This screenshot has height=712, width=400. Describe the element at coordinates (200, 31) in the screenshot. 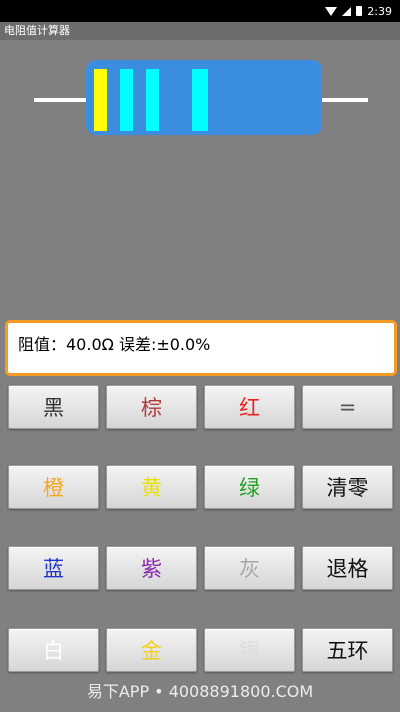

I see `app-title: 电阻值计算器` at that location.